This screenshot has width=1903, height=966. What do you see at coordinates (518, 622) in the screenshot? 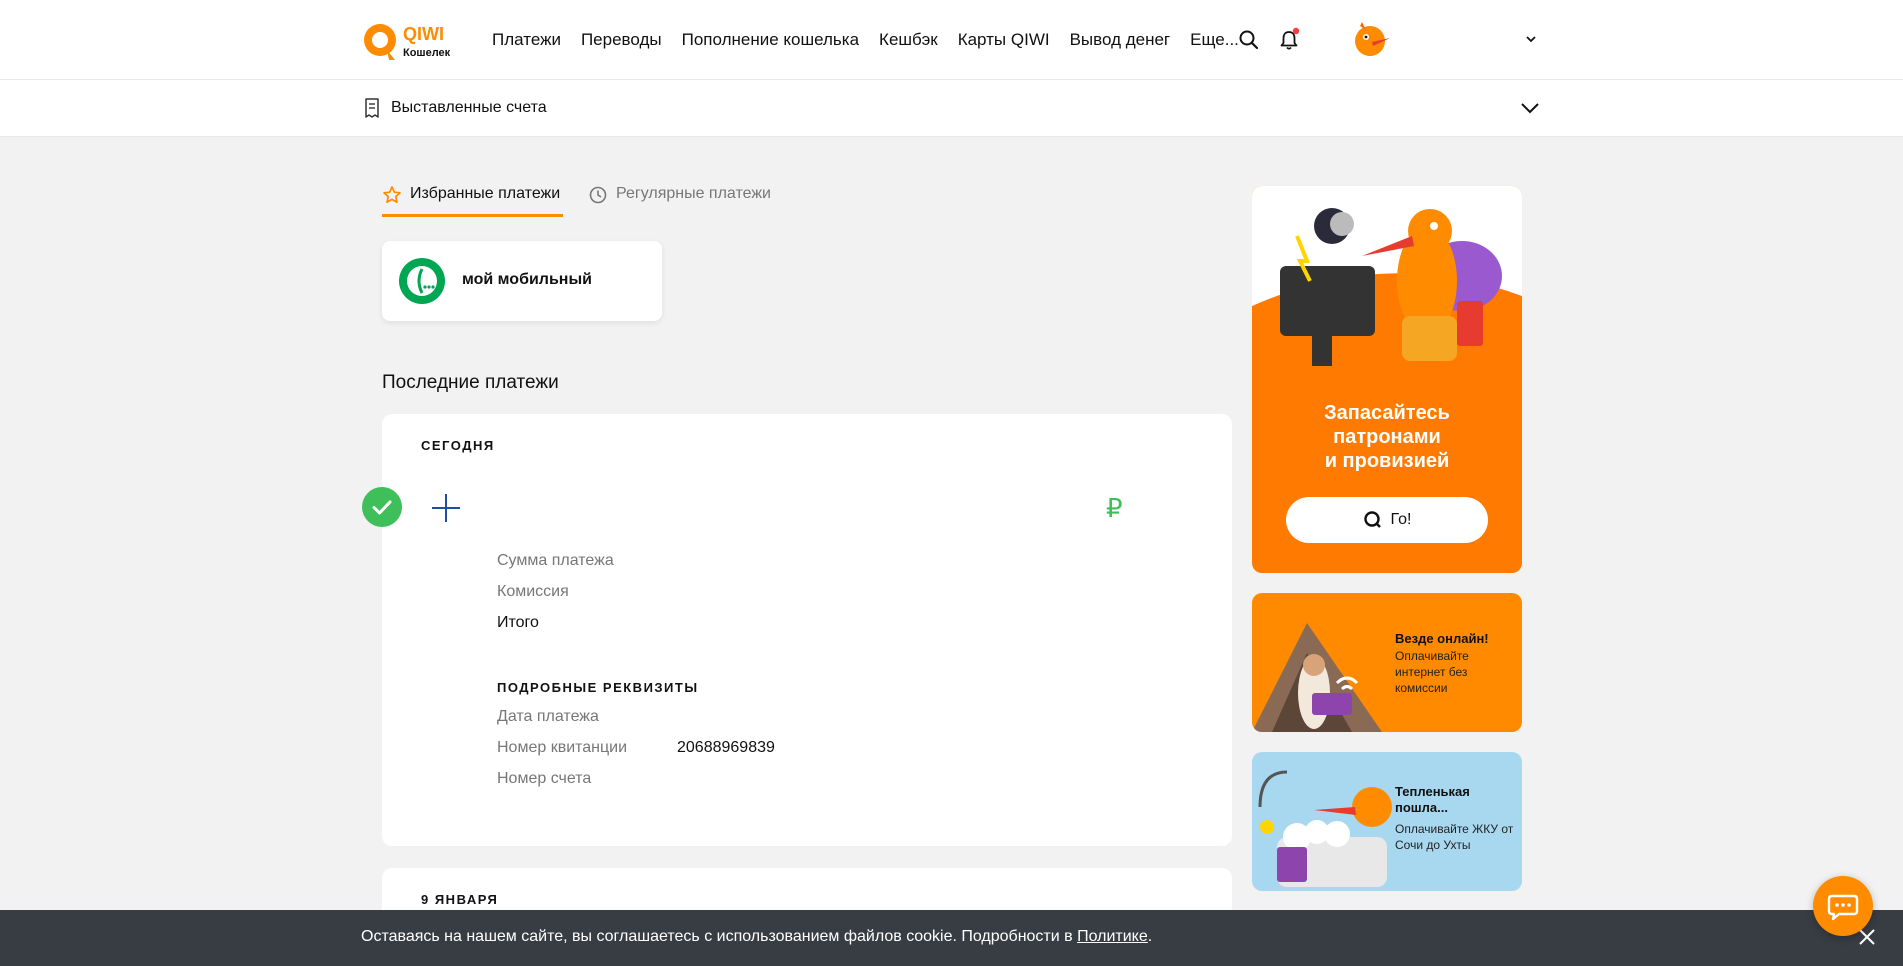
I see `total-label: Итого` at bounding box center [518, 622].